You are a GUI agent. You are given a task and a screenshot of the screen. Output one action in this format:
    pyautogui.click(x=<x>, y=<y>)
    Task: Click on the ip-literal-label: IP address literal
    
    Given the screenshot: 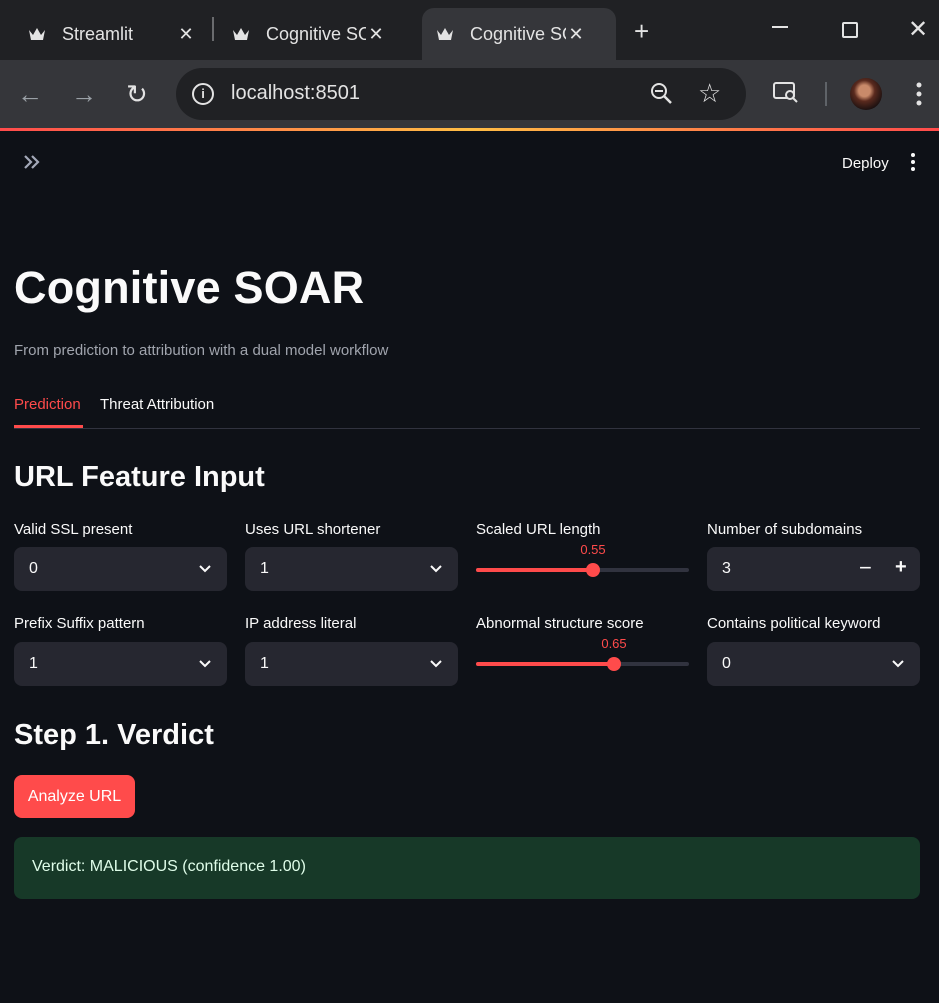 What is the action you would take?
    pyautogui.click(x=301, y=623)
    